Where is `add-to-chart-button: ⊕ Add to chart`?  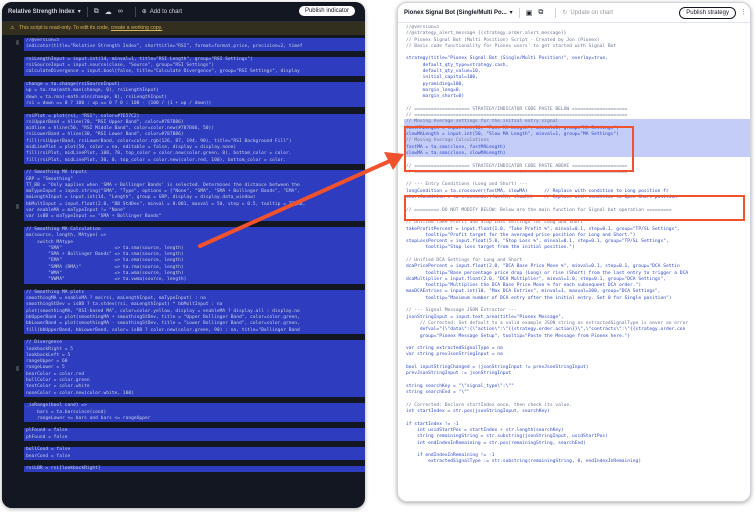
add-to-chart-button: ⊕ Add to chart is located at coordinates (162, 12).